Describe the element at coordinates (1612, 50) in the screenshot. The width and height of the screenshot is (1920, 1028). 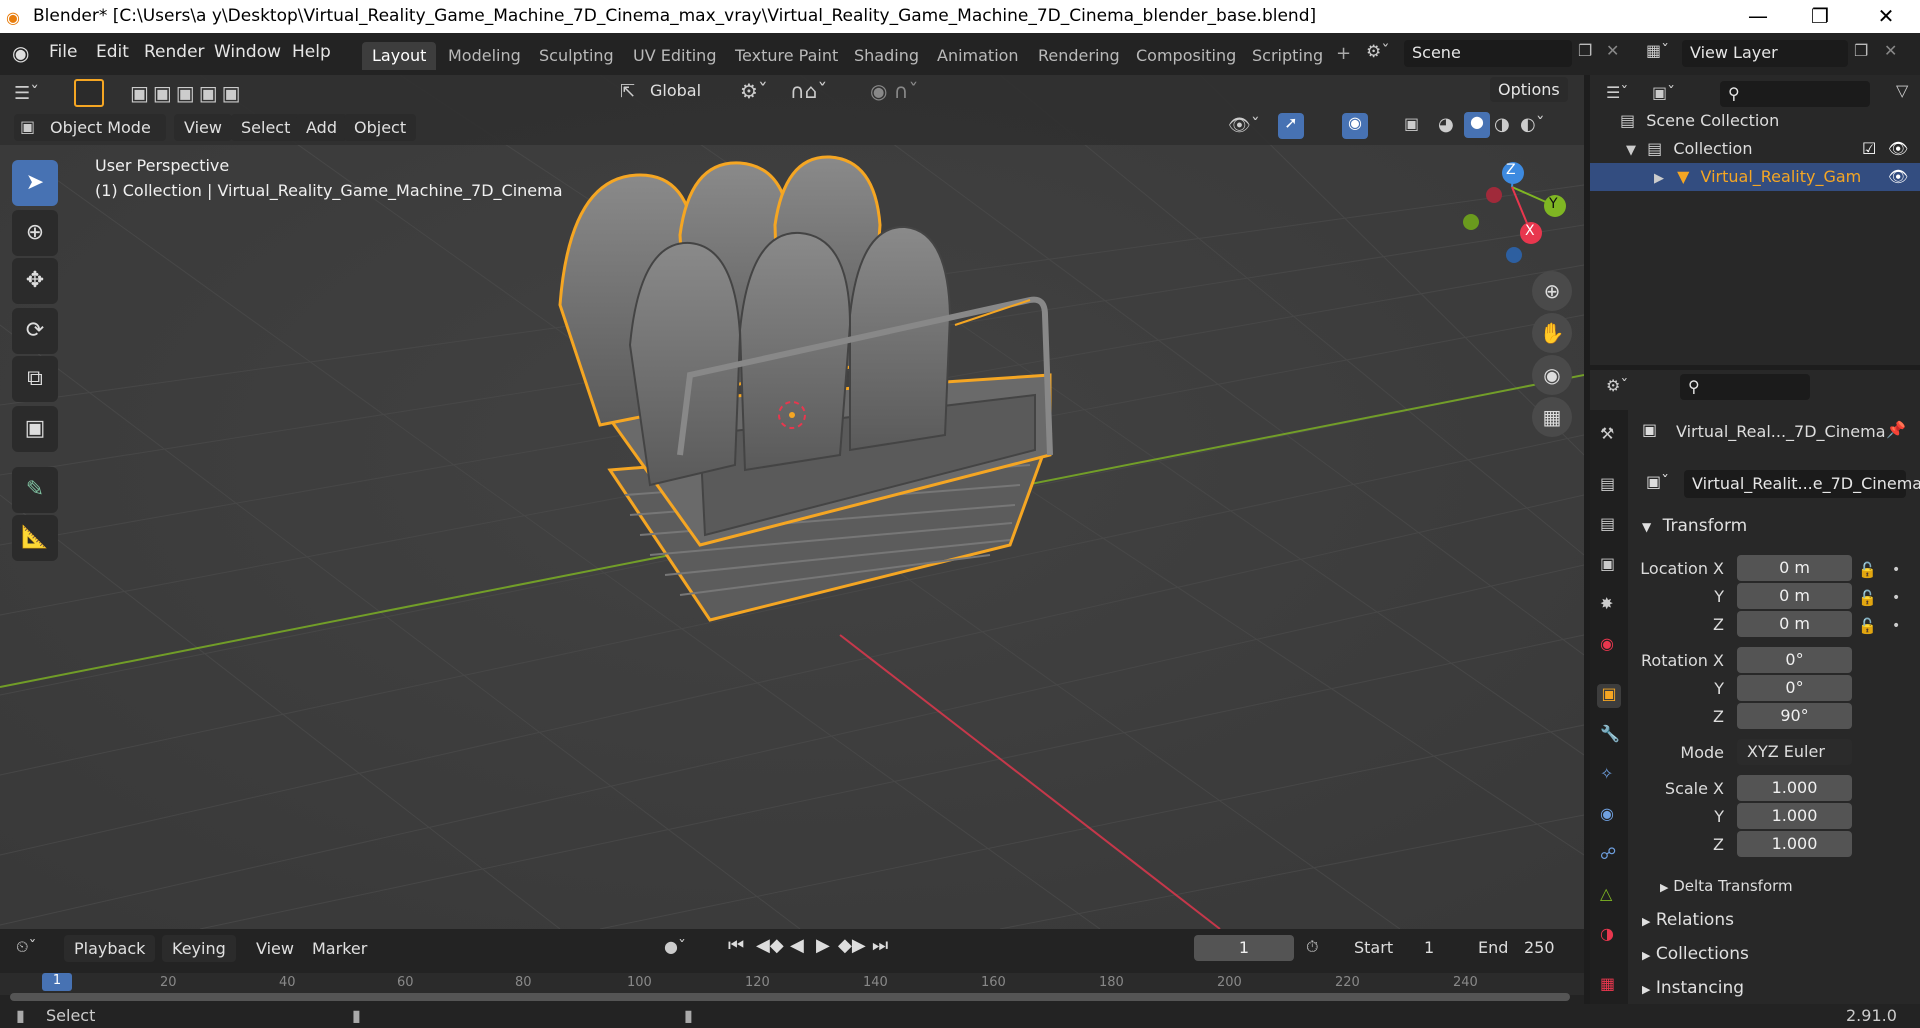
I see `delete-scene-icon: ✕` at that location.